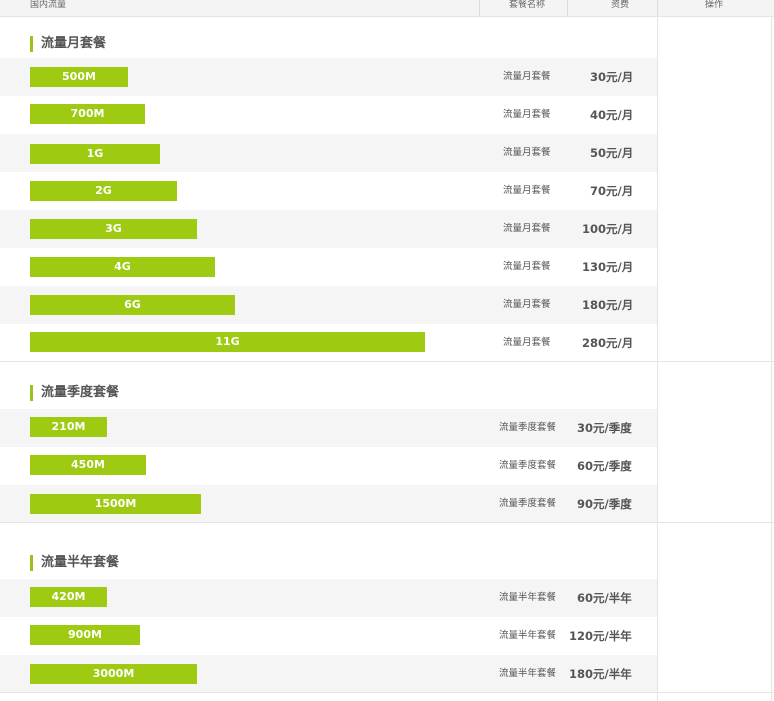 This screenshot has width=774, height=701. What do you see at coordinates (74, 393) in the screenshot?
I see `group-title-quarterly: 流量季度套餐` at bounding box center [74, 393].